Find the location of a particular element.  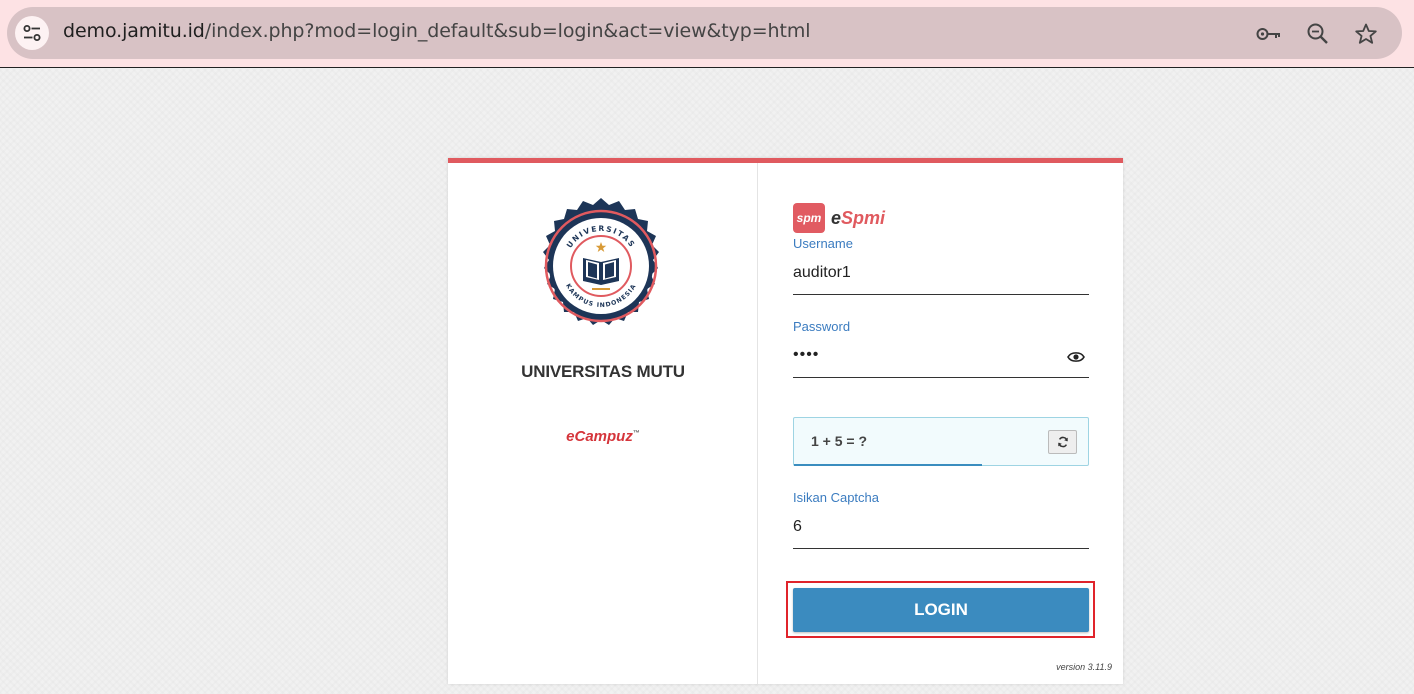

version-text: version 3.11.9 is located at coordinates (1084, 667).